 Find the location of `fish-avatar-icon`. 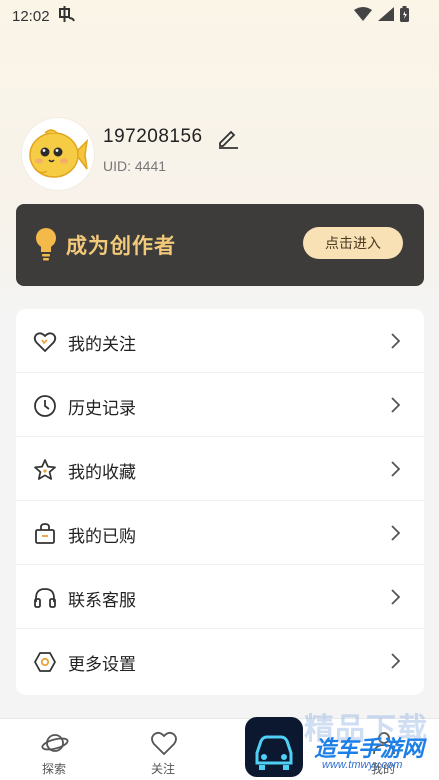

fish-avatar-icon is located at coordinates (59, 153).